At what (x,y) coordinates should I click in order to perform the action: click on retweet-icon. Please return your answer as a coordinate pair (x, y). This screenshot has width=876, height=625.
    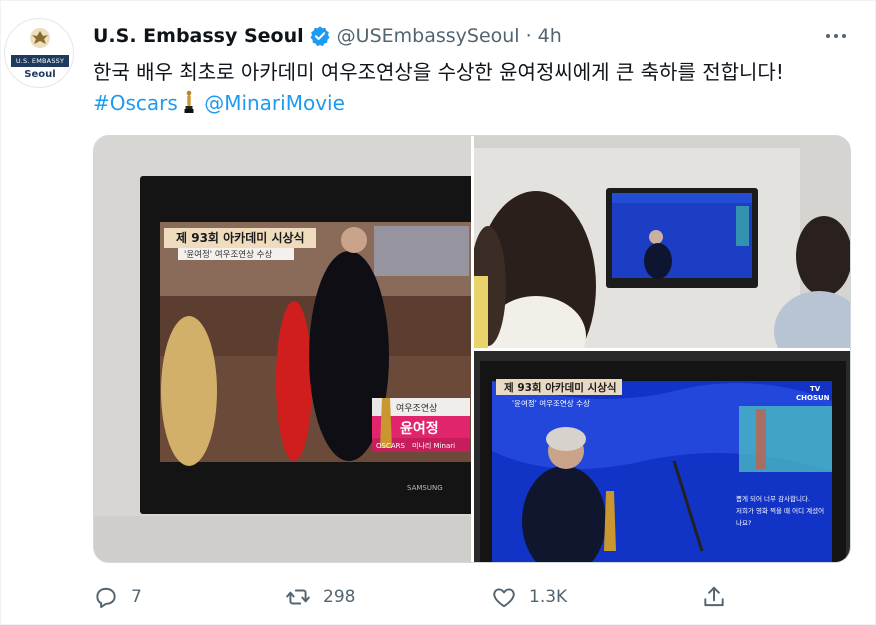
    Looking at the image, I should click on (298, 597).